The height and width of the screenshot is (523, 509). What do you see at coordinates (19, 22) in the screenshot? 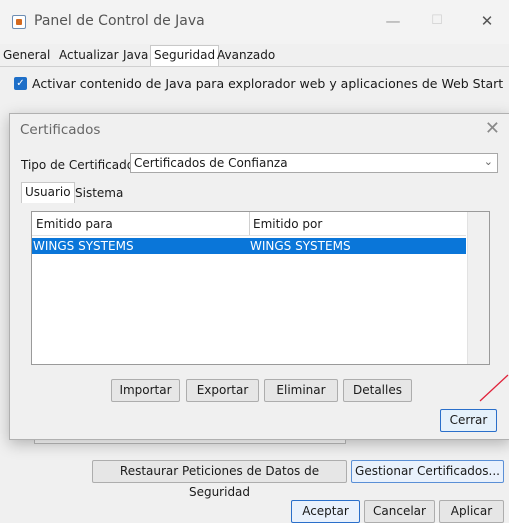
I see `java-cup-icon` at bounding box center [19, 22].